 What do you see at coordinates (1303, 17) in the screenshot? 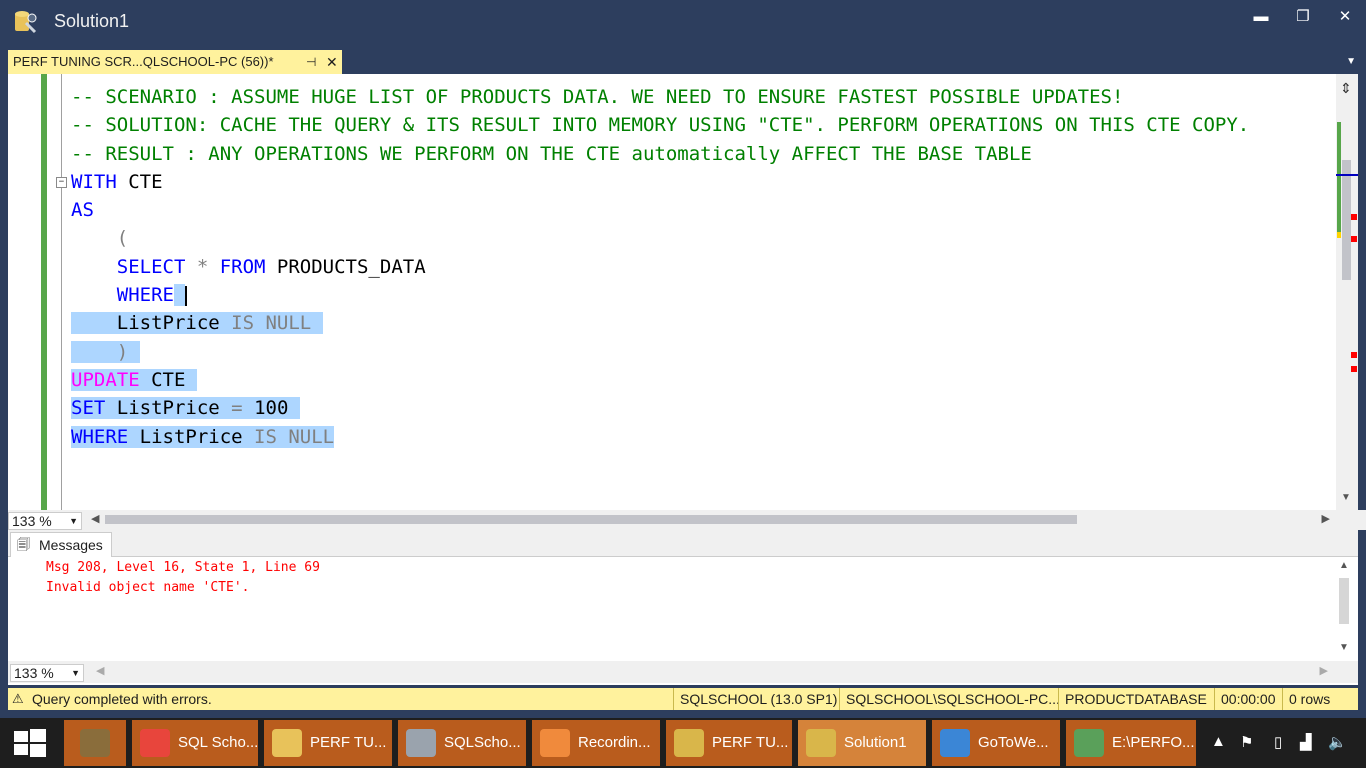
I see `restore-button: ❐` at bounding box center [1303, 17].